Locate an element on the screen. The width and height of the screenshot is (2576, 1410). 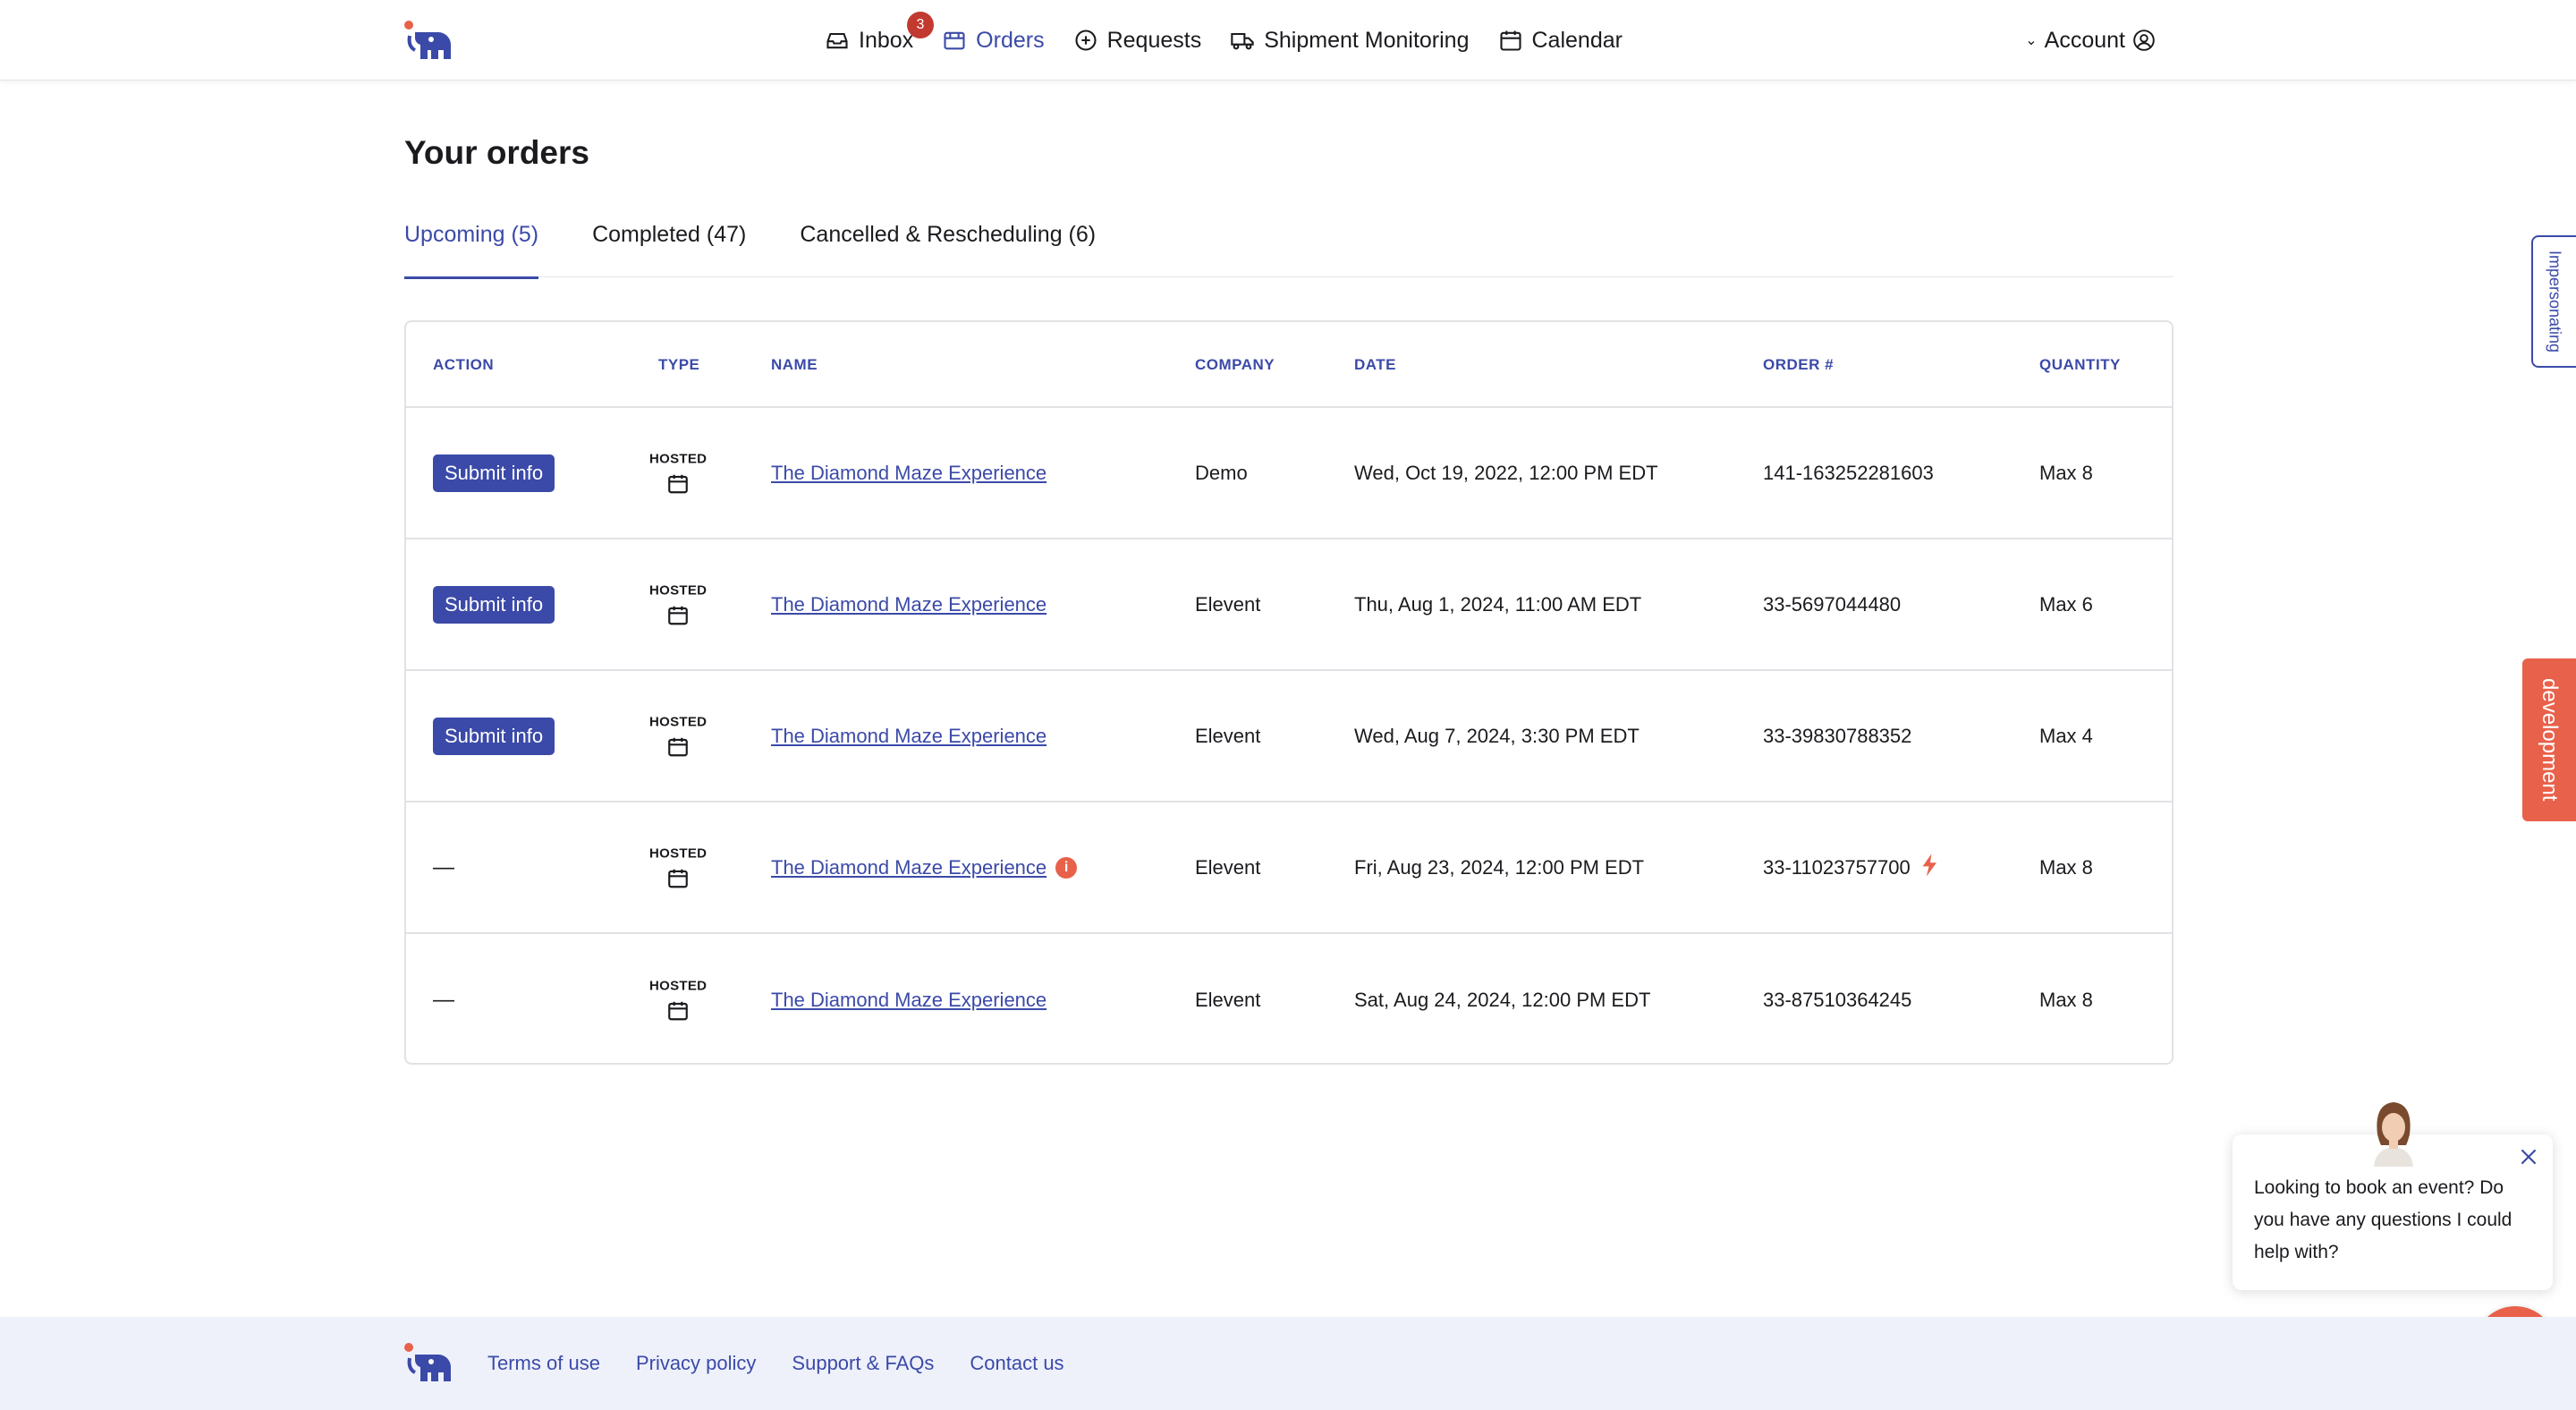
lightning-bolt-icon is located at coordinates (1930, 868).